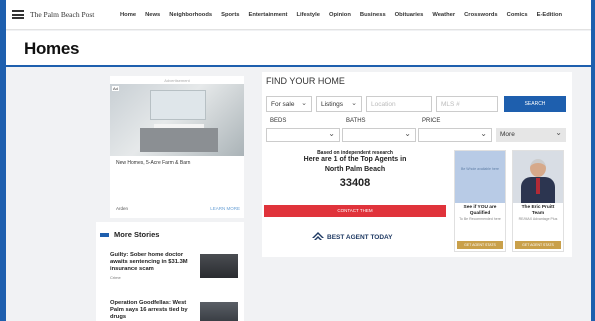 Image resolution: width=595 pixels, height=321 pixels. What do you see at coordinates (152, 15) in the screenshot?
I see `nav-link-news: News` at bounding box center [152, 15].